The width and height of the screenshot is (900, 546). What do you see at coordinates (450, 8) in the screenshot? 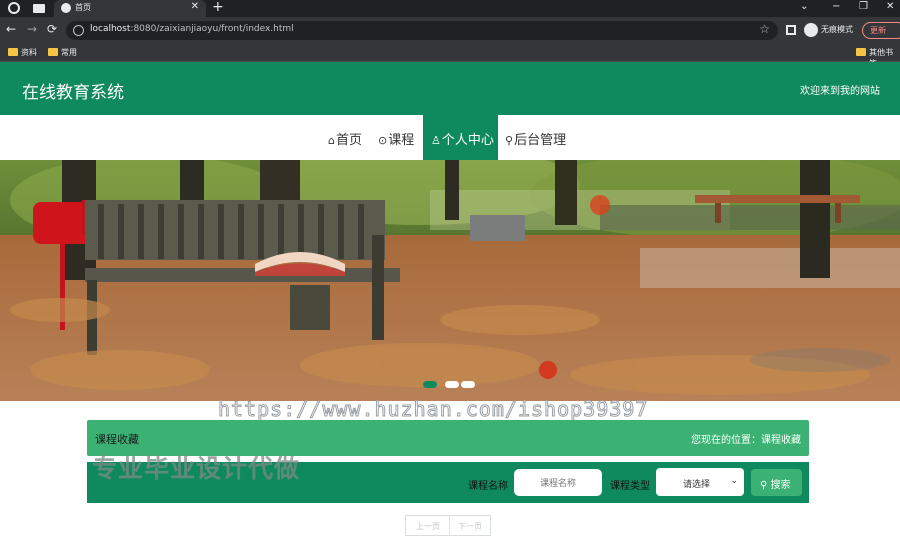
I see `browser-tab-strip: 首页 ✕ + ⌄ − ❐ ✕` at bounding box center [450, 8].